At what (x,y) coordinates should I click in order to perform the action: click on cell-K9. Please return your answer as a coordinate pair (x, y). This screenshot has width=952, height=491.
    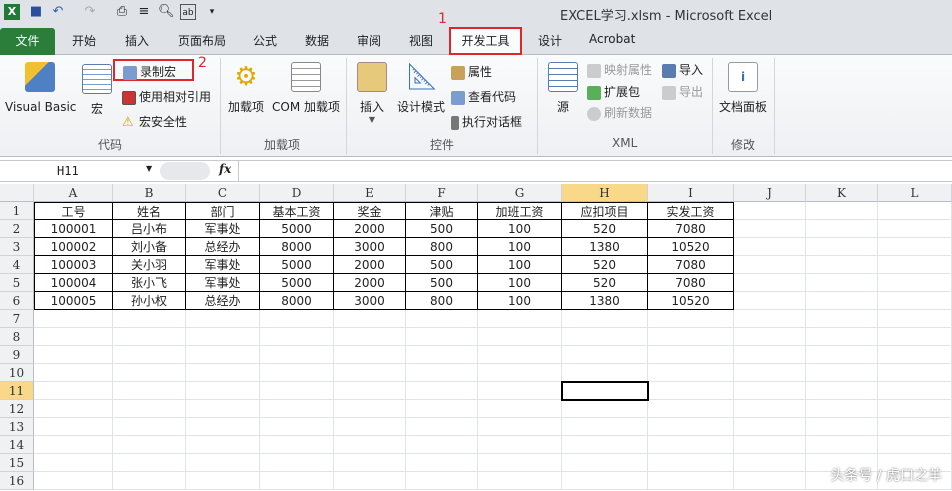
    Looking at the image, I should click on (842, 355).